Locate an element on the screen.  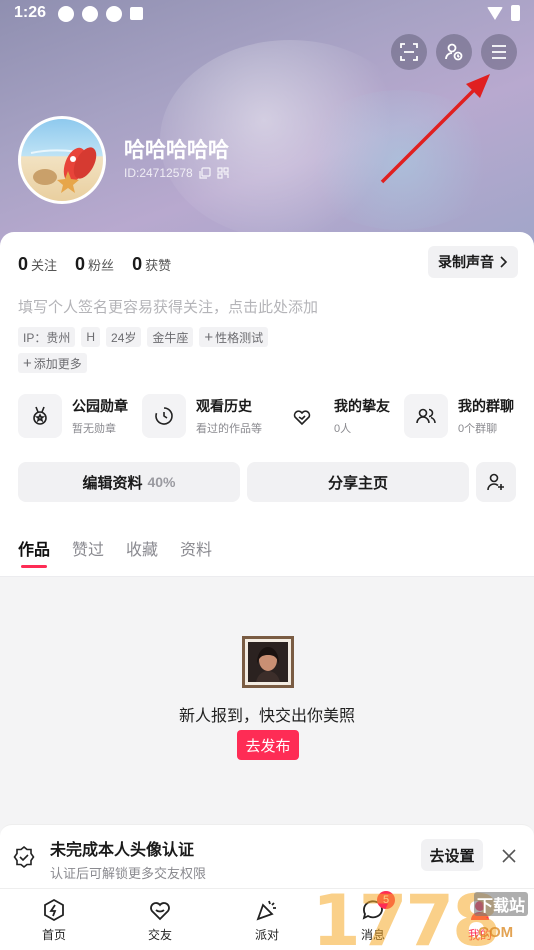
tags-row: IP：贵州 H 24岁 金牛座 + 性格测试 is located at coordinates (218, 337).